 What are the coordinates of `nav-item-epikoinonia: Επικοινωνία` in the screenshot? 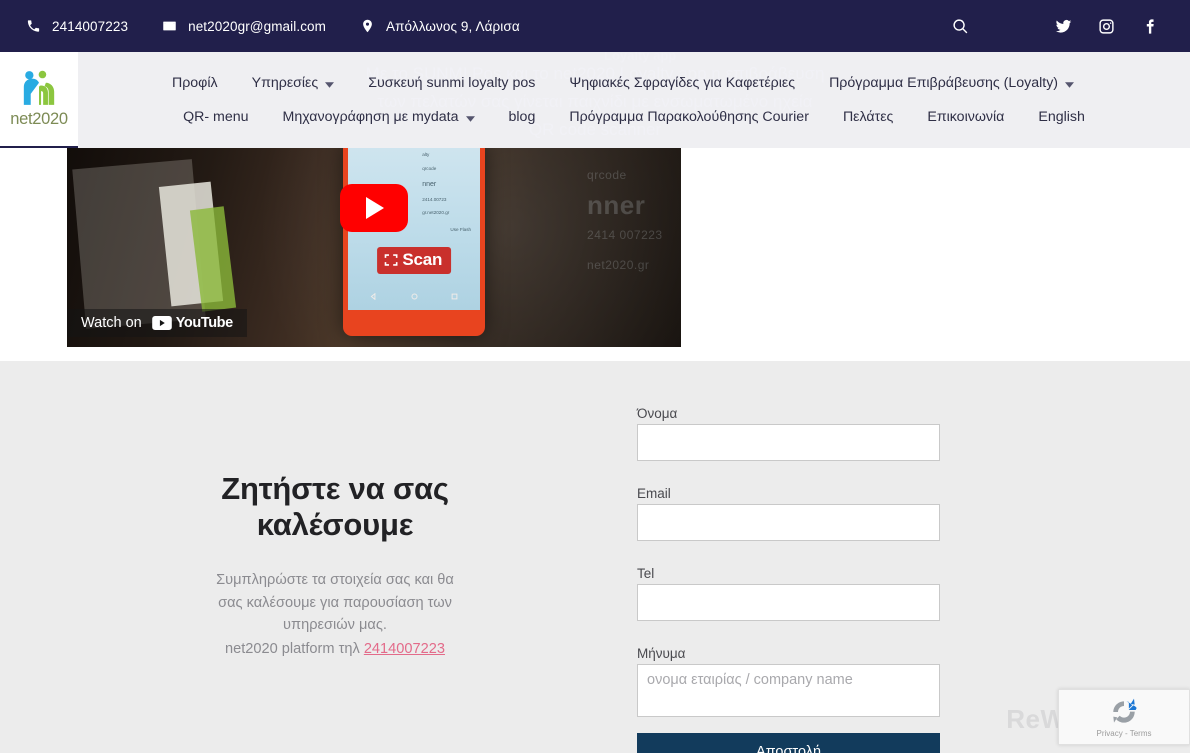 It's located at (965, 117).